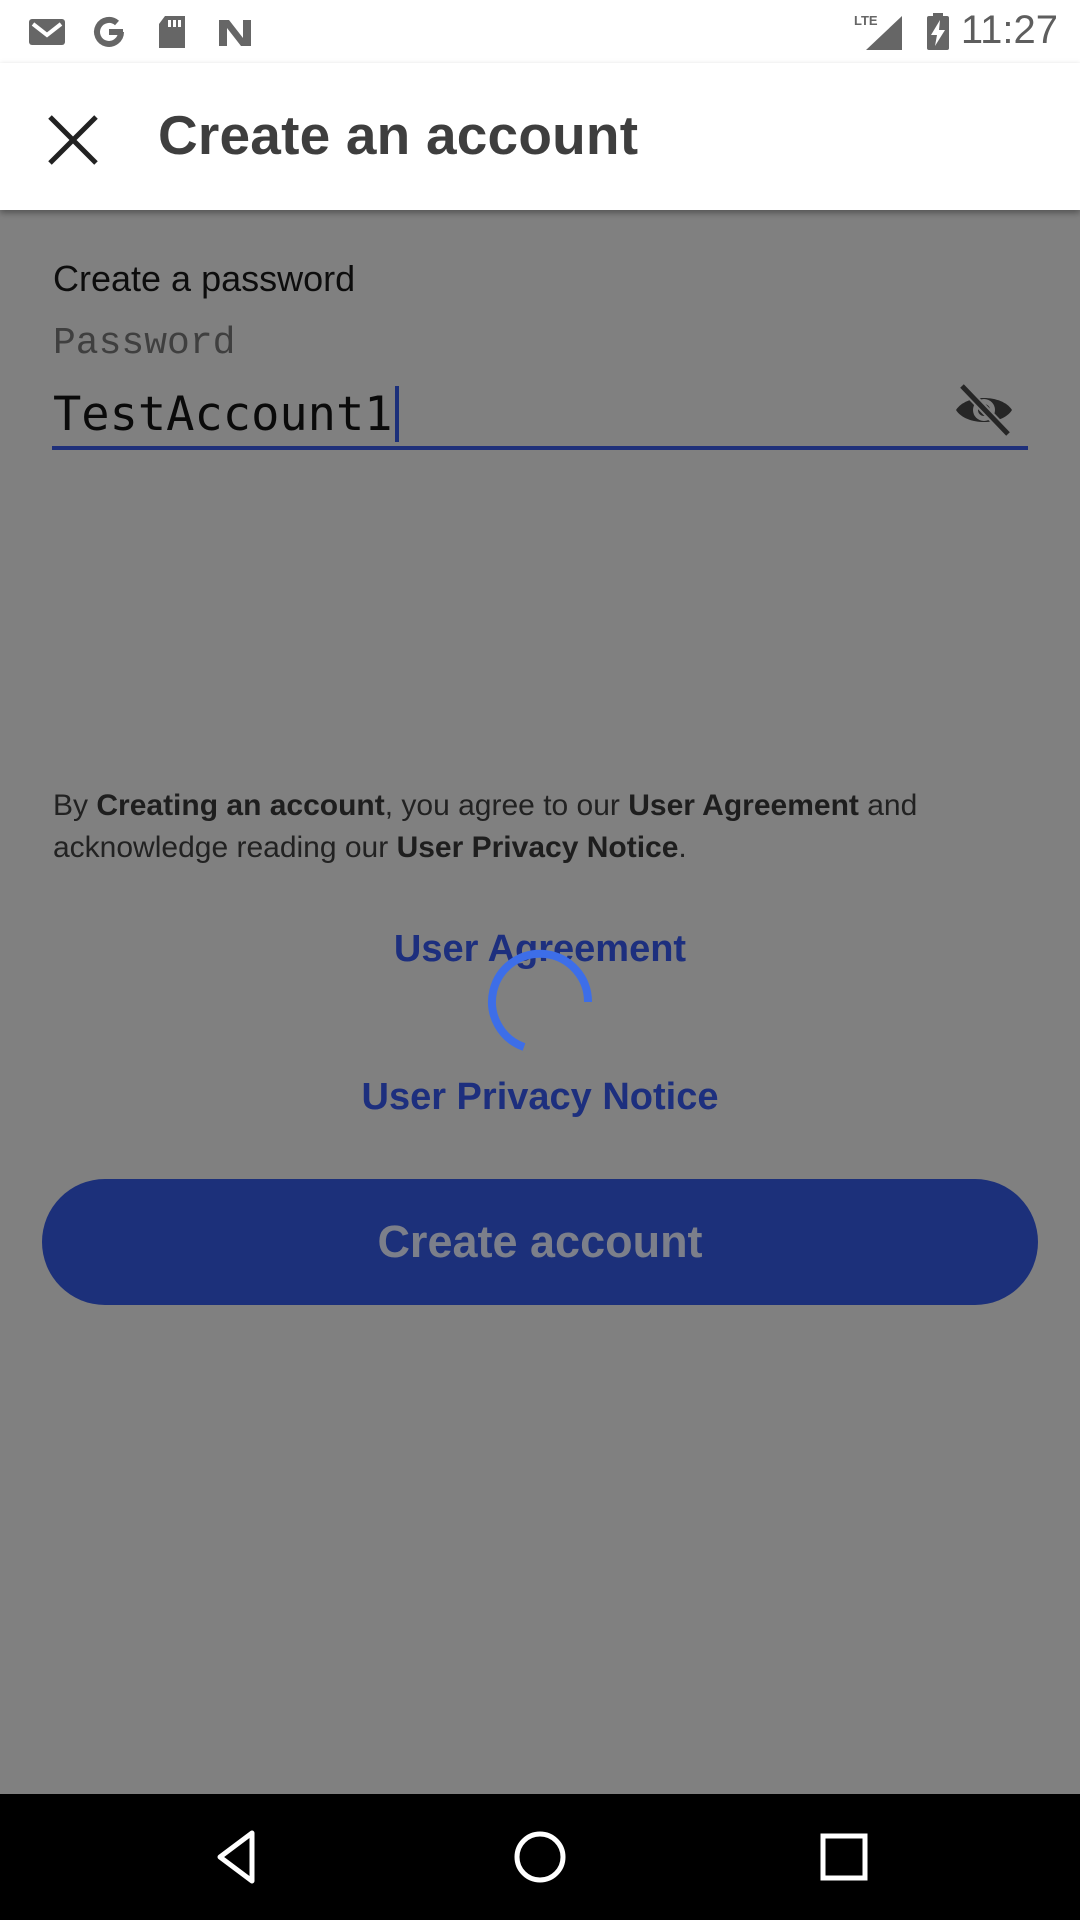 The height and width of the screenshot is (1920, 1080). Describe the element at coordinates (984, 410) in the screenshot. I see `visibility-off-icon` at that location.